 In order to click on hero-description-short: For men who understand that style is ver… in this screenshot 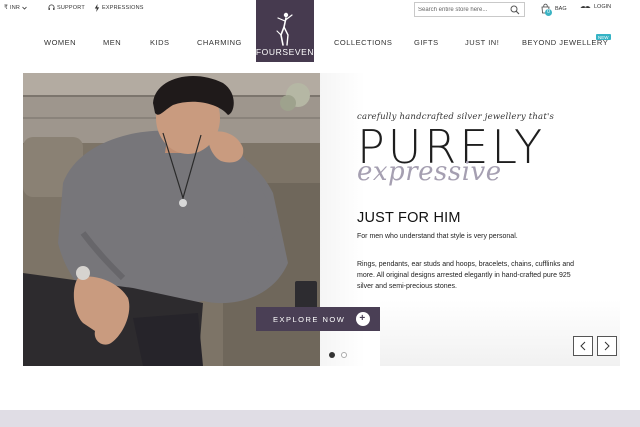, I will do `click(437, 236)`.